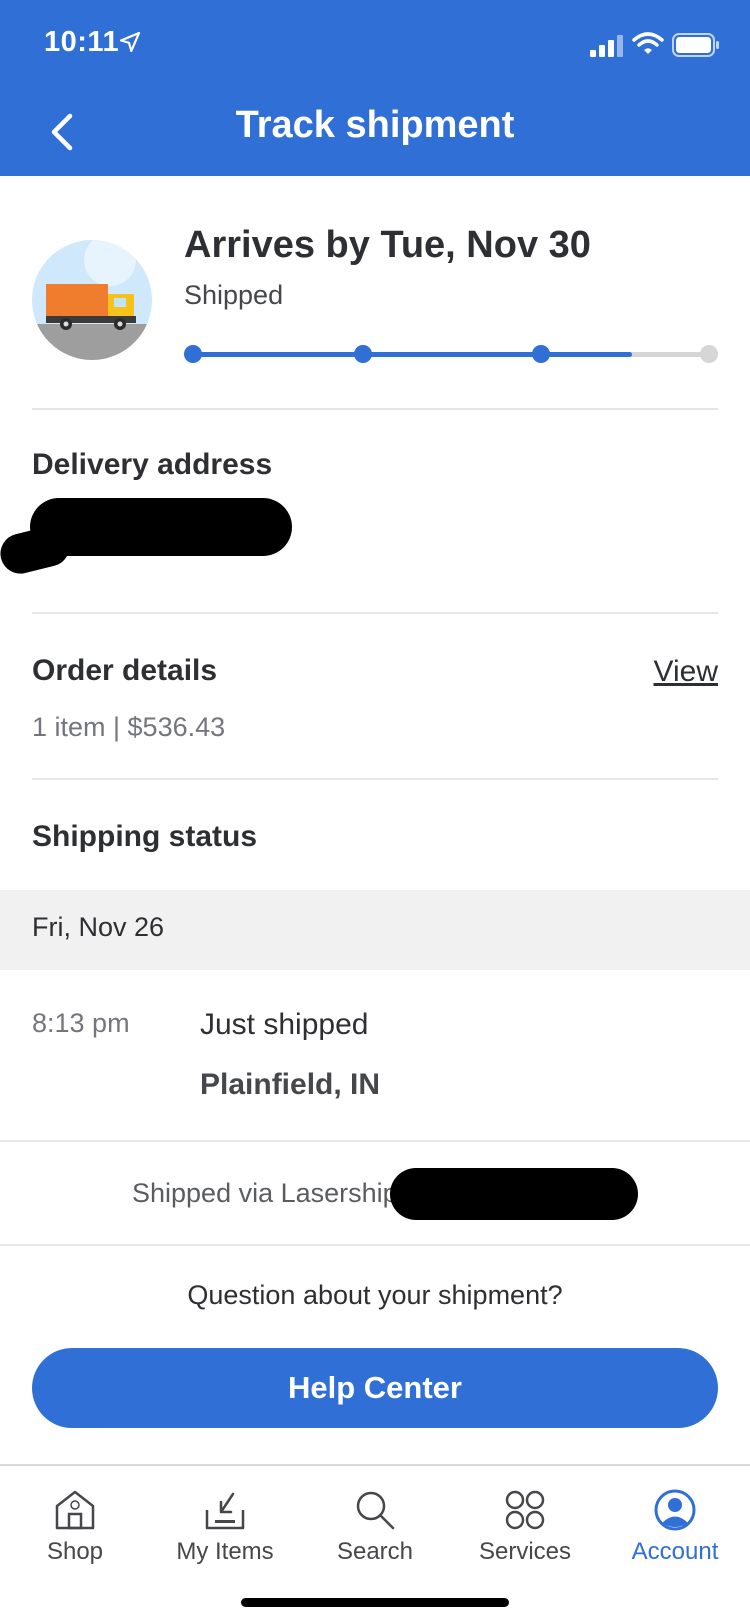 The image size is (750, 1624). I want to click on tab-account: Account, so click(675, 1535).